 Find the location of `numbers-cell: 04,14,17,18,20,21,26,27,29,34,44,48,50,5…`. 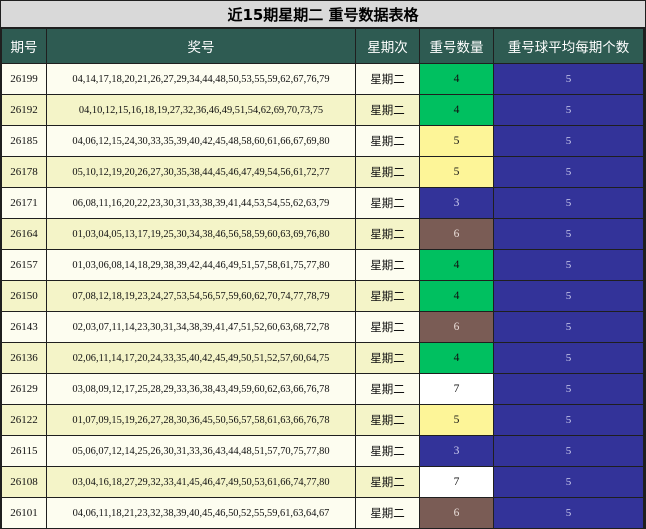

numbers-cell: 04,14,17,18,20,21,26,27,29,34,44,48,50,5… is located at coordinates (201, 79).